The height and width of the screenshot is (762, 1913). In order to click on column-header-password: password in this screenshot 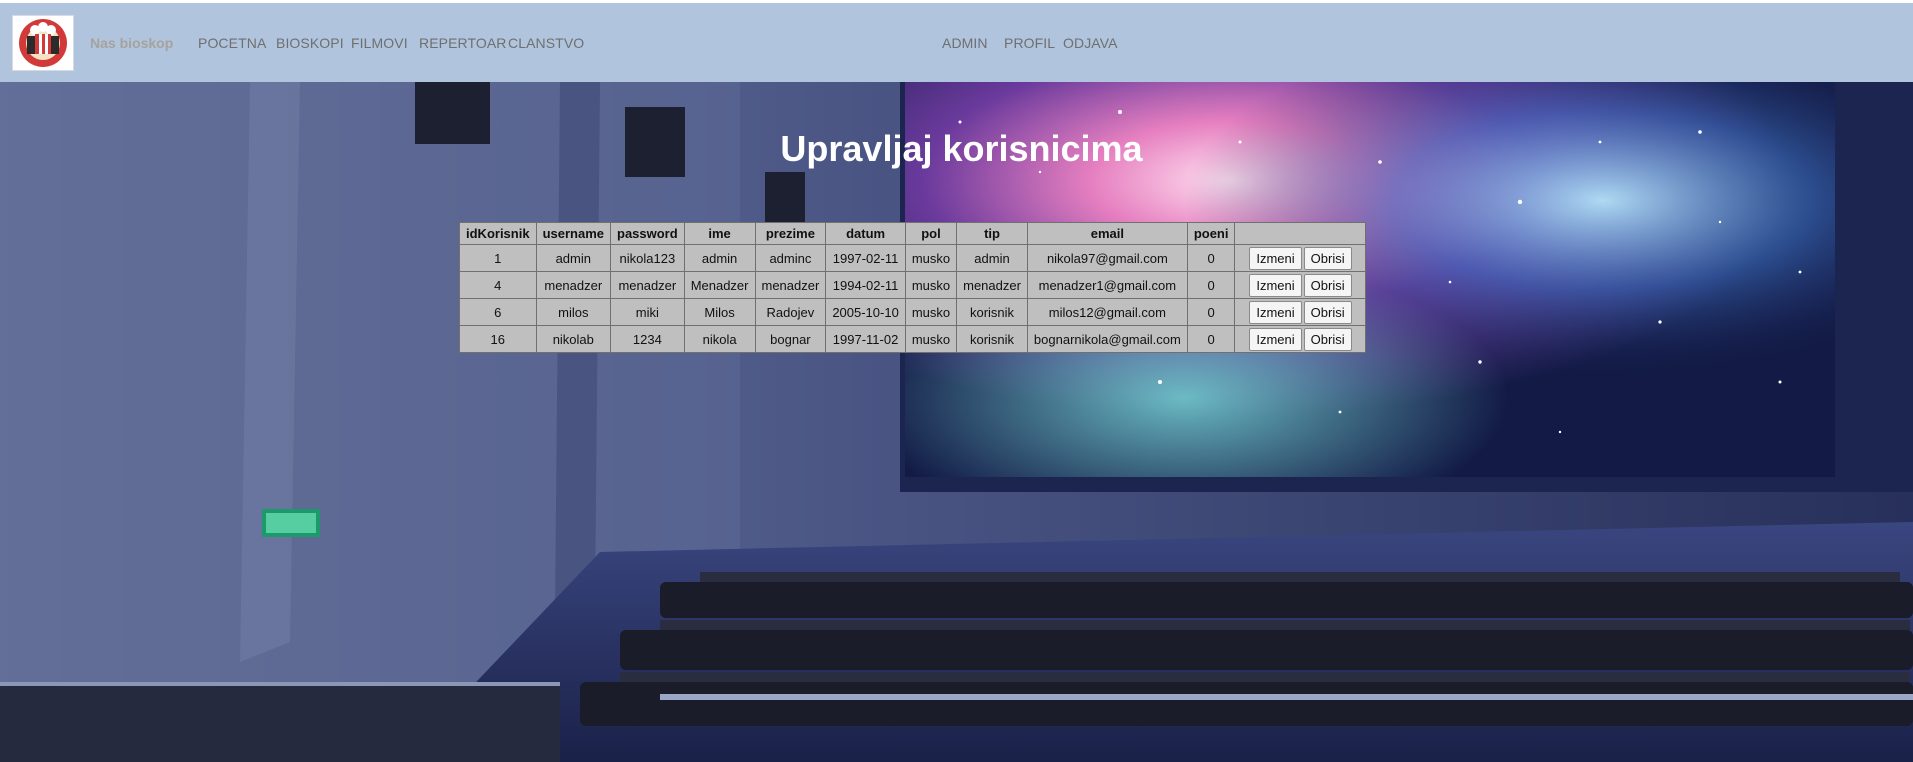, I will do `click(647, 233)`.